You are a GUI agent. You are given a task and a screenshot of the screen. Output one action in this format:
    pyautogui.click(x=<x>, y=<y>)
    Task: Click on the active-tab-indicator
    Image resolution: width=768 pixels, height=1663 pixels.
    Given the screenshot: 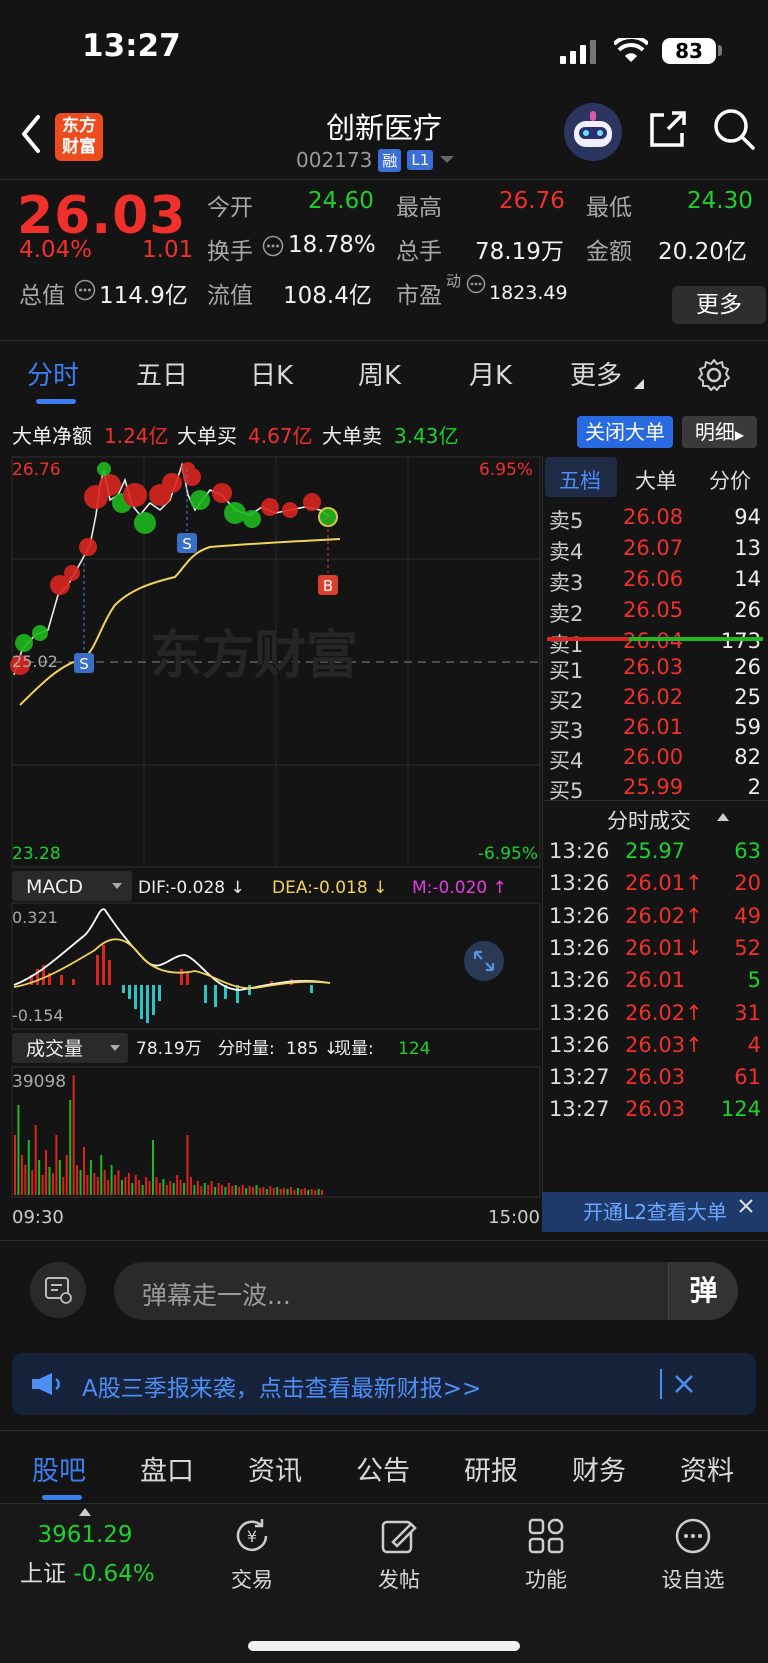 What is the action you would take?
    pyautogui.click(x=62, y=1497)
    